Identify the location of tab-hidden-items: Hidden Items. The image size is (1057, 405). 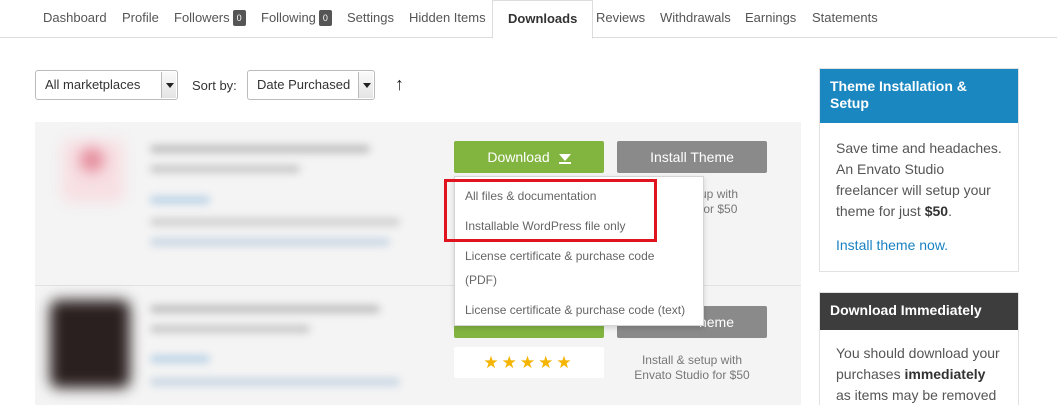
(447, 19).